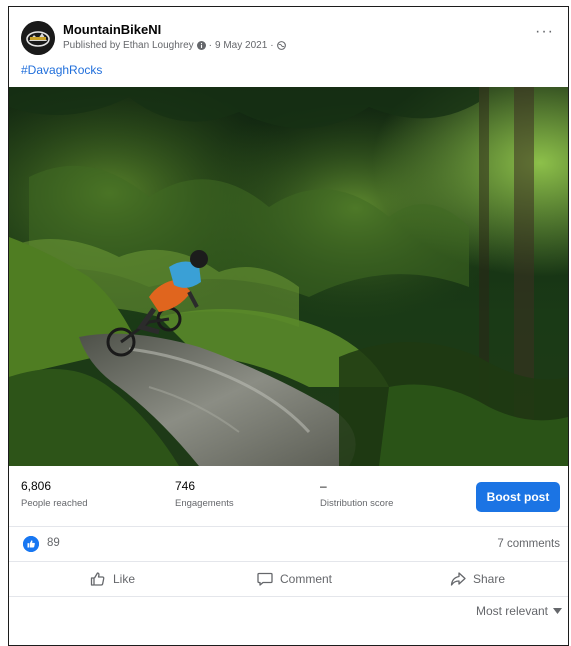 This screenshot has width=571, height=646. I want to click on reactions-bar: 89 7 comments, so click(288, 544).